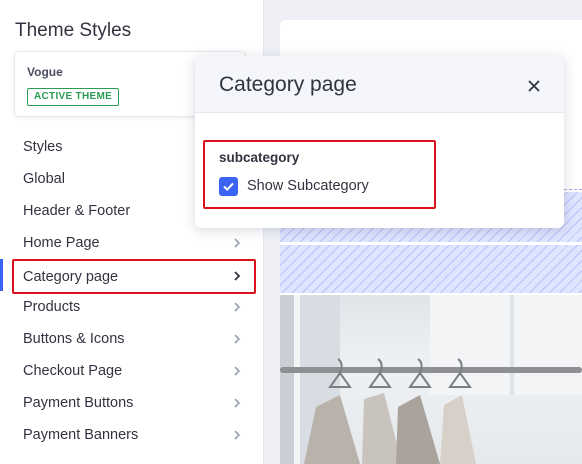 Image resolution: width=582 pixels, height=464 pixels. What do you see at coordinates (71, 276) in the screenshot?
I see `sidebar-item-label: Category page` at bounding box center [71, 276].